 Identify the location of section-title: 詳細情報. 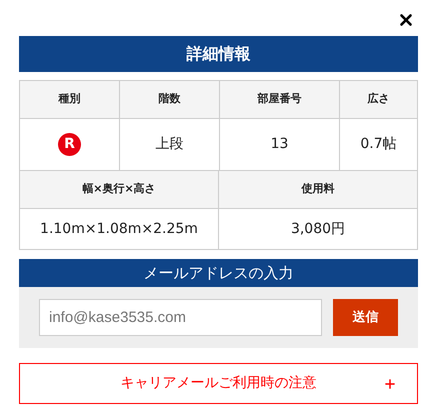
(218, 54).